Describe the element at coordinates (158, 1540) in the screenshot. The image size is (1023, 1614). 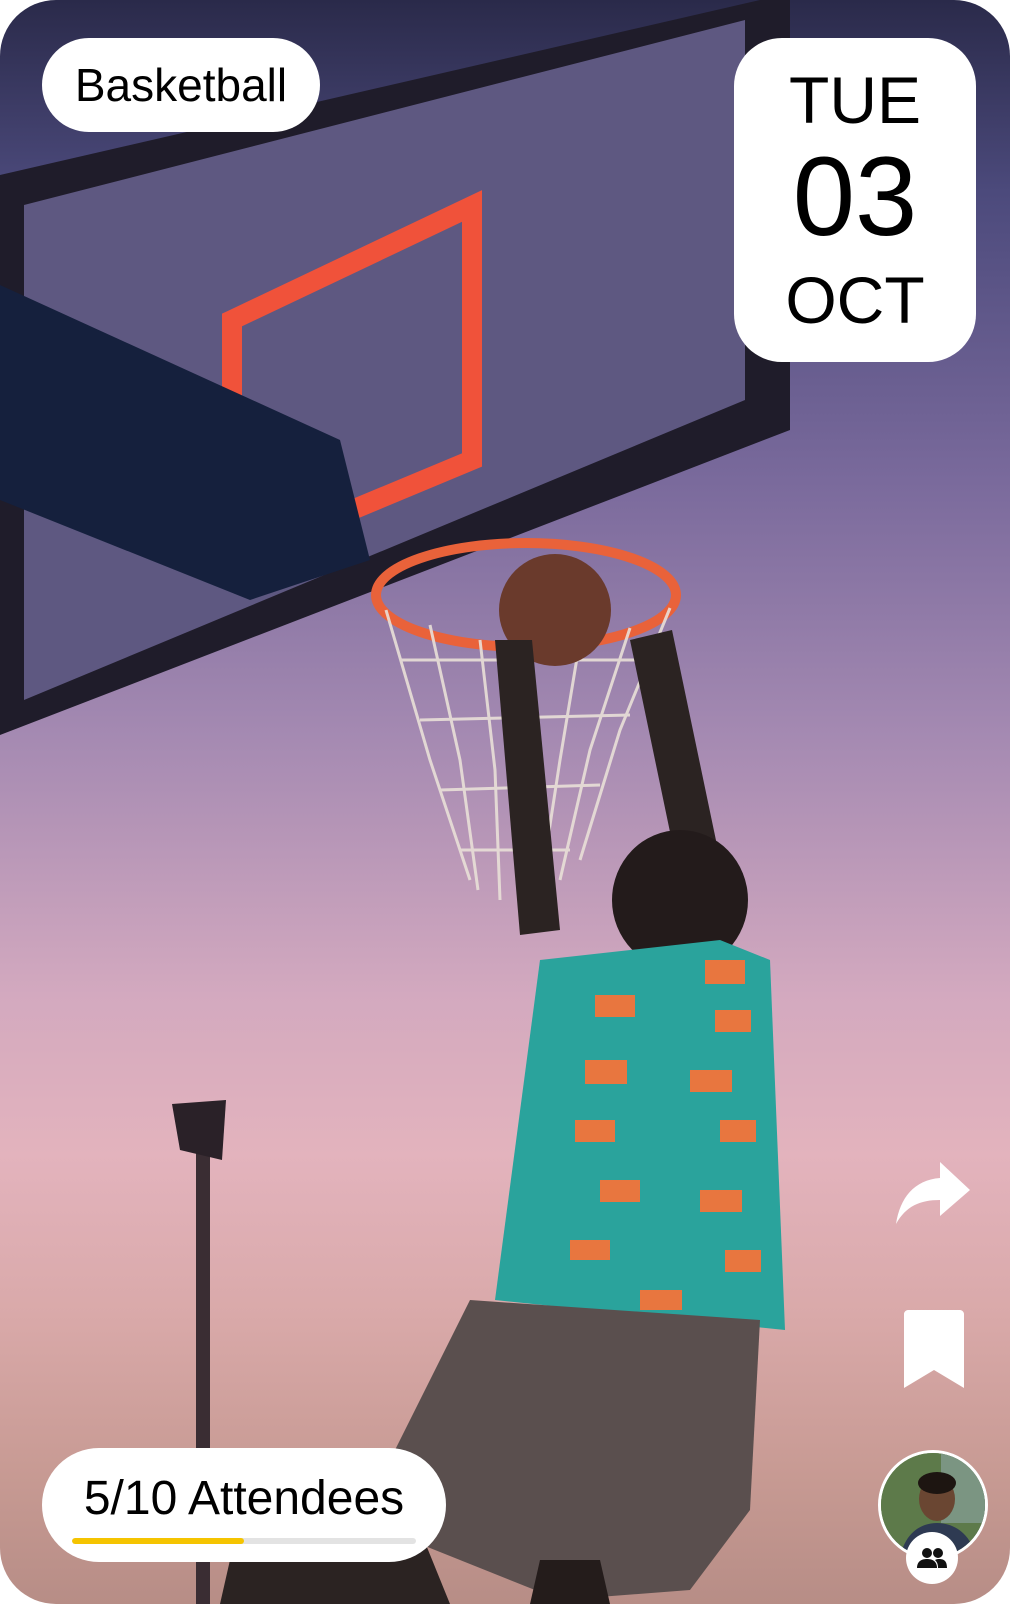
I see `attendees-progress-fill` at that location.